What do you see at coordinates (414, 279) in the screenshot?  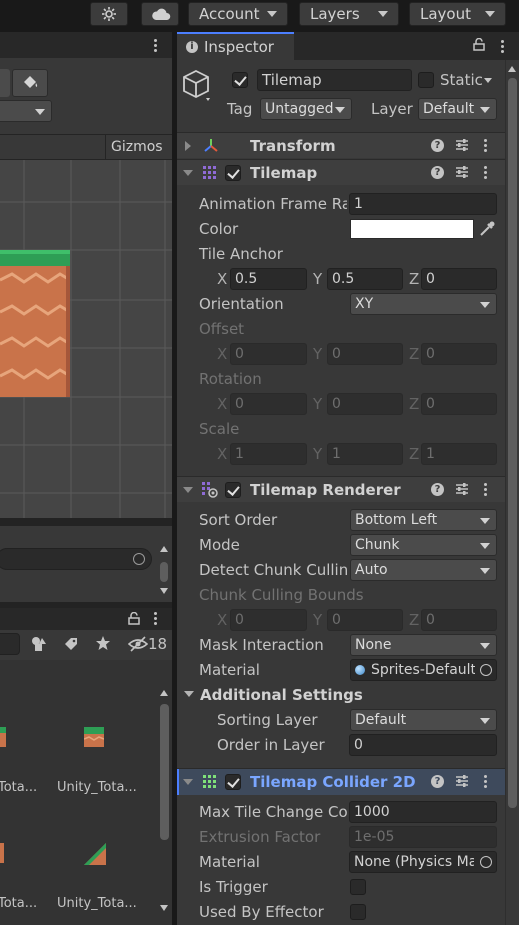 I see `anchor-z-label: Z` at bounding box center [414, 279].